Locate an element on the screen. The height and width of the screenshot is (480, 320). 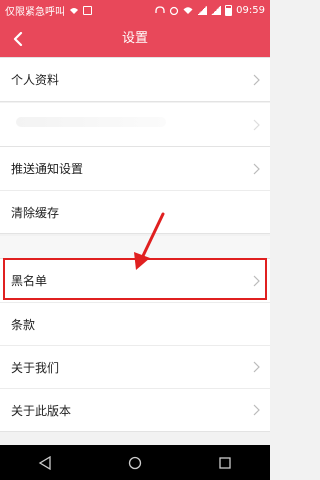
nav-home-icon is located at coordinates (135, 462).